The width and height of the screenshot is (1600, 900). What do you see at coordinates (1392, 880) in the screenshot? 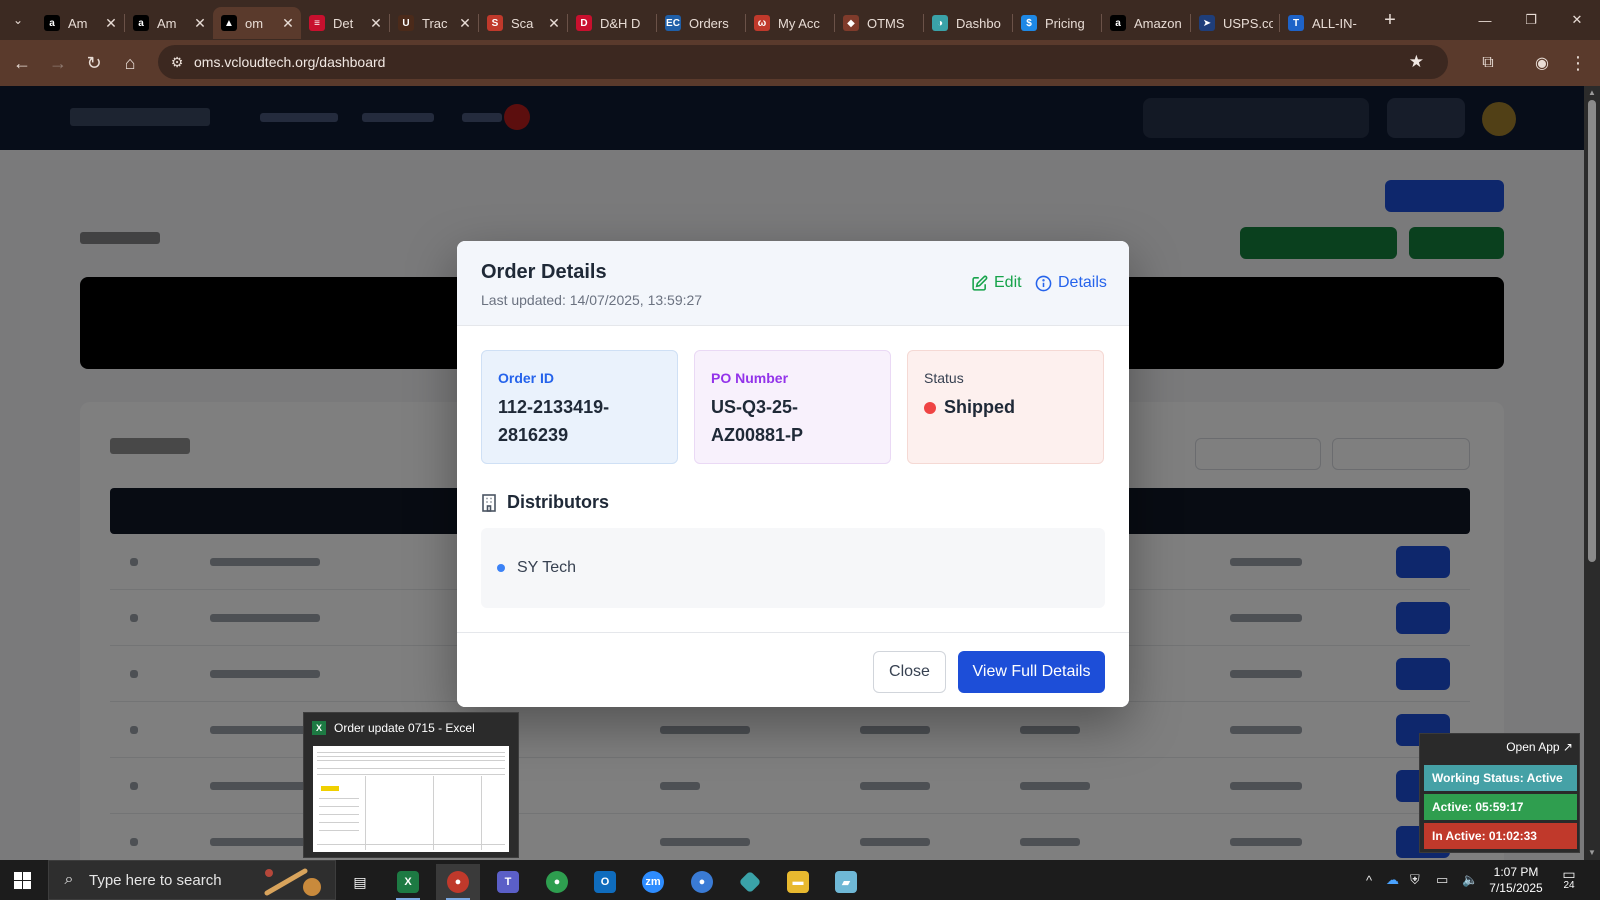
I see `onedrive-icon: ☁` at bounding box center [1392, 880].